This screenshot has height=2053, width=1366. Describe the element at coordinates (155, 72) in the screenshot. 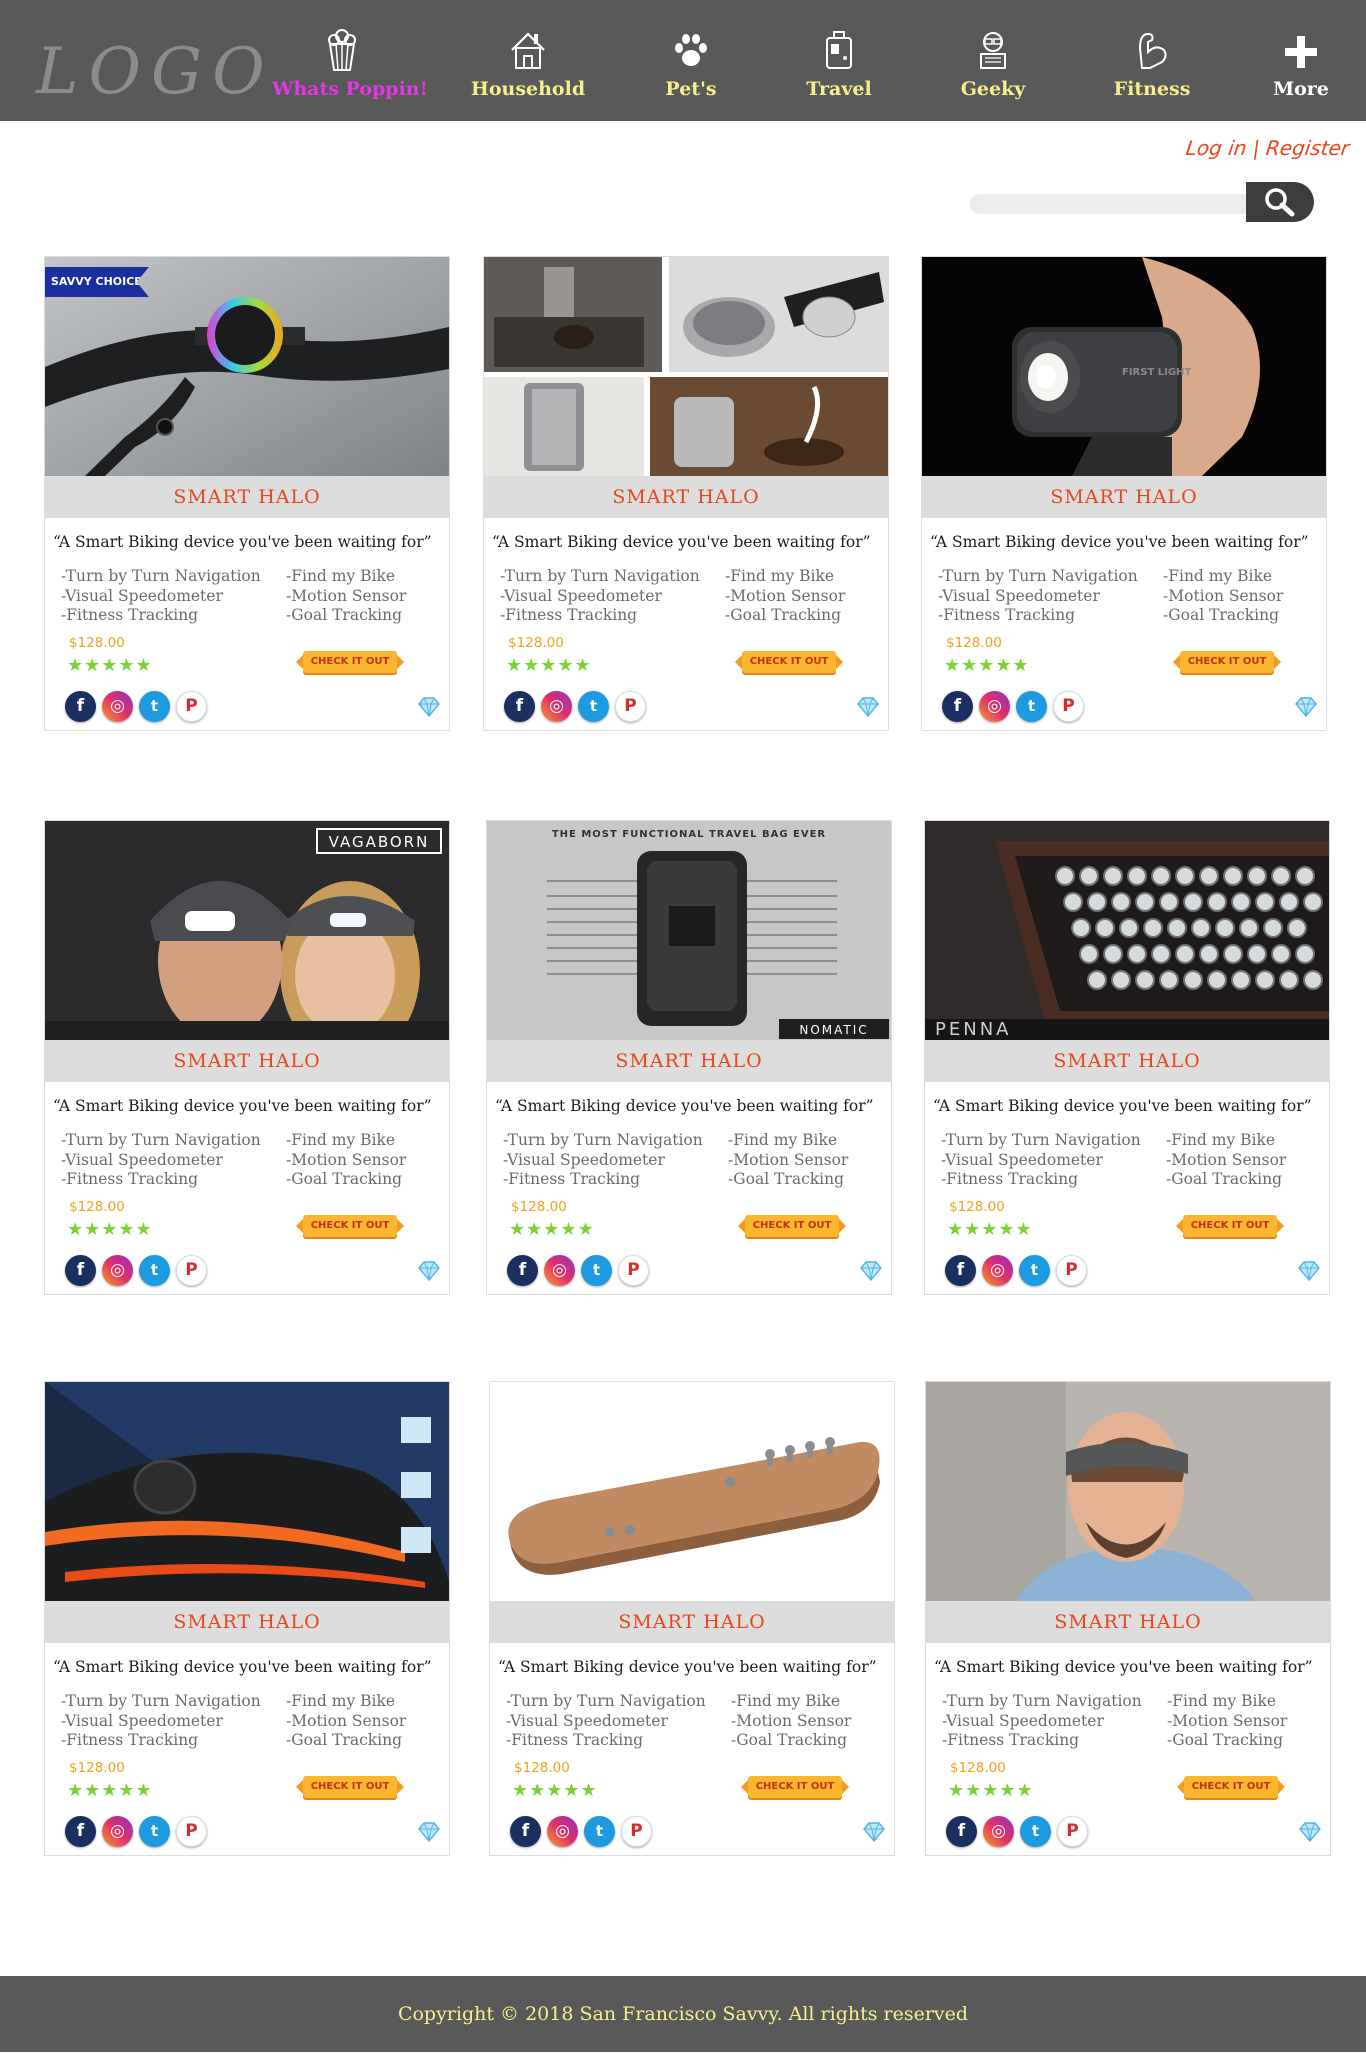

I see `site-logo: LOGO` at that location.